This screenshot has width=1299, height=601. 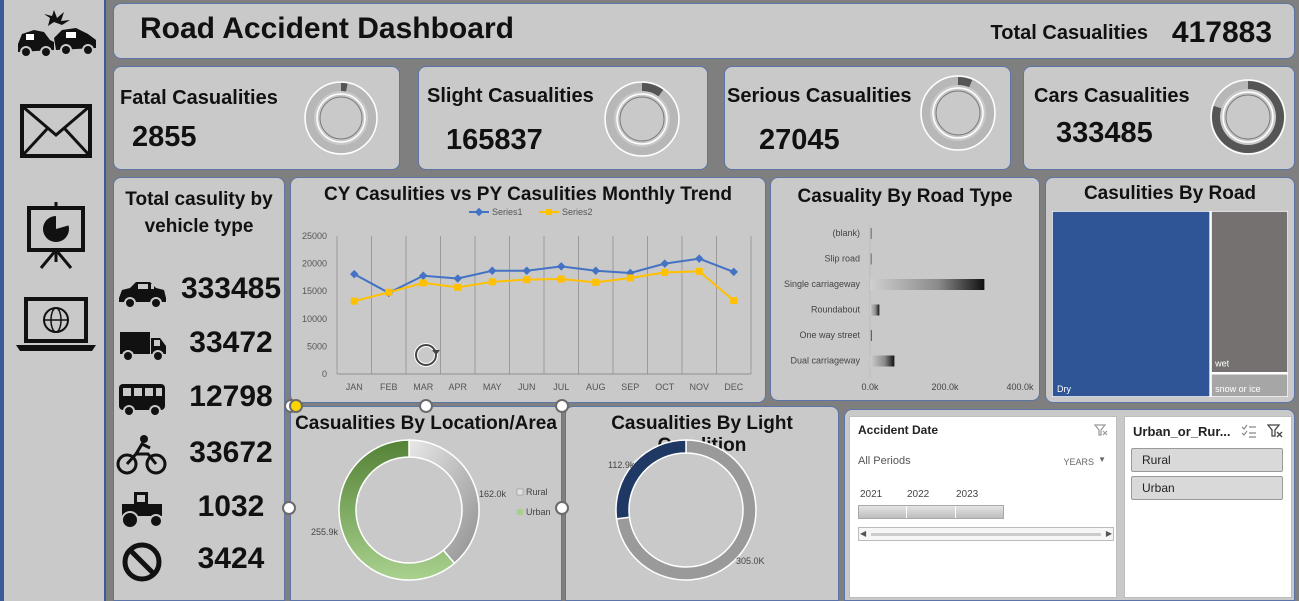 What do you see at coordinates (56, 131) in the screenshot?
I see `mail-icon` at bounding box center [56, 131].